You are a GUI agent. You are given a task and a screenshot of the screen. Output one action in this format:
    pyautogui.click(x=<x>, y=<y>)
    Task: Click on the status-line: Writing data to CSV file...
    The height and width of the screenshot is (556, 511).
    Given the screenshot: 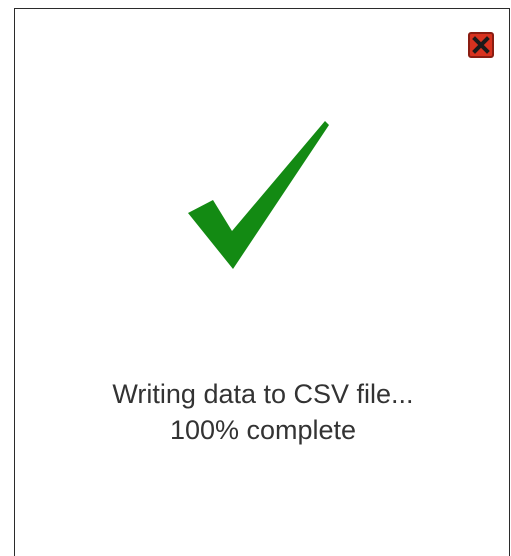 What is the action you would take?
    pyautogui.click(x=263, y=394)
    